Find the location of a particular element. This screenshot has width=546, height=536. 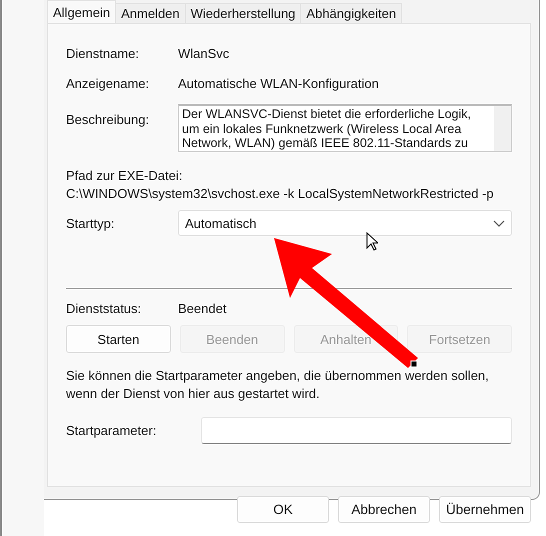

exe-path: C:\WINDOWS\system32\svchost.exe -k LocalSystemNetworkRestricted -p is located at coordinates (280, 193).